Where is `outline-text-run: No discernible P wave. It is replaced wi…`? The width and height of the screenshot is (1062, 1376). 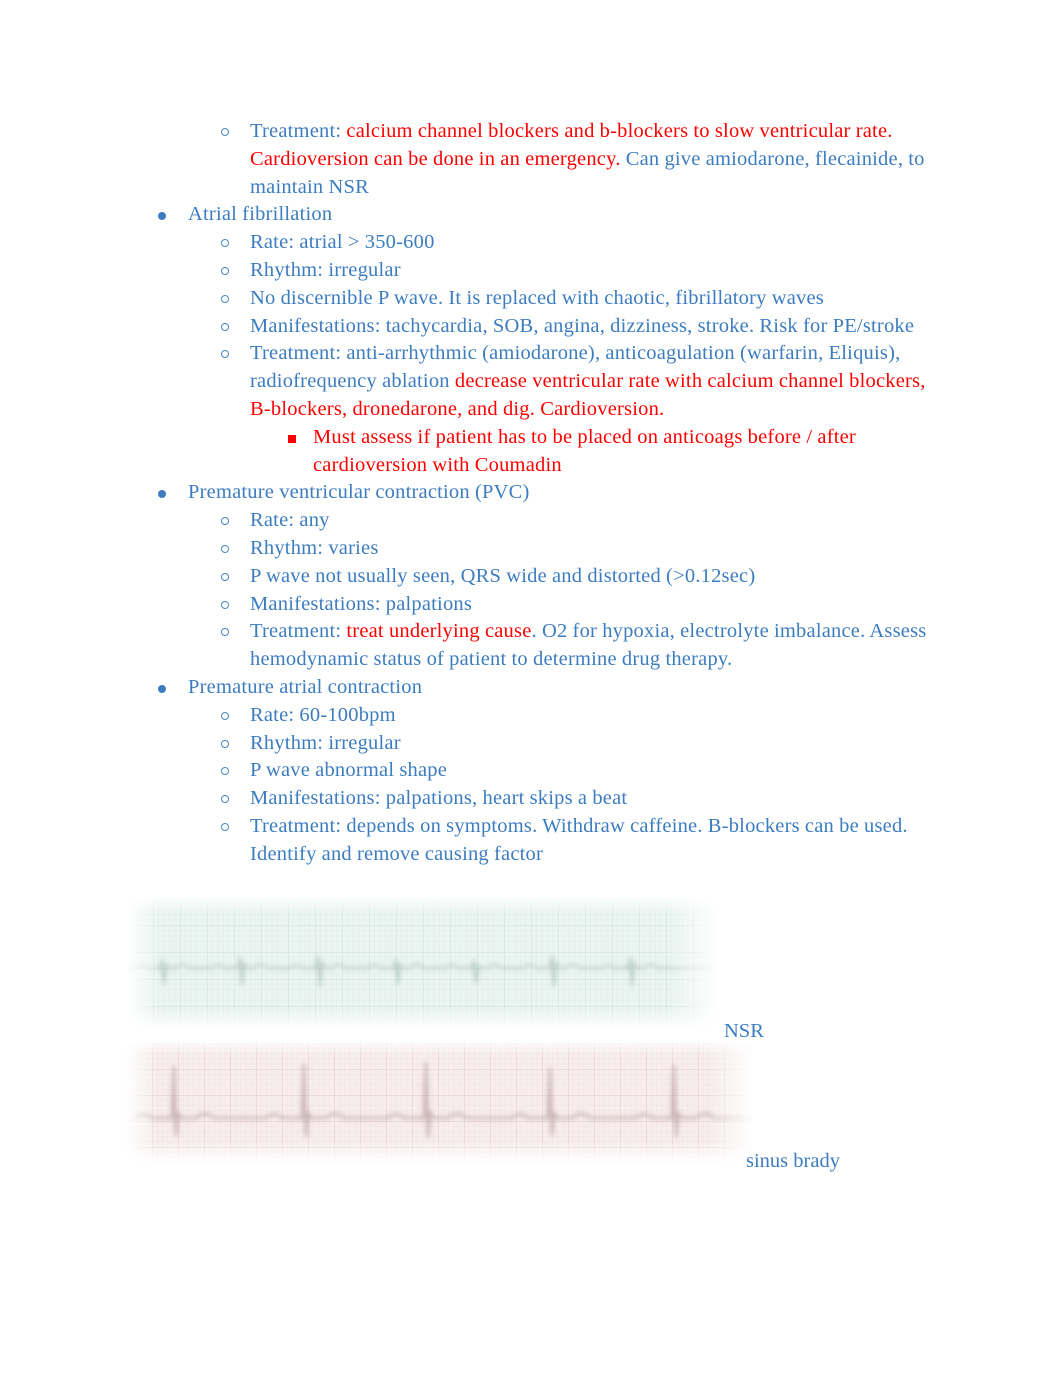
outline-text-run: No discernible P wave. It is replaced wi… is located at coordinates (537, 297).